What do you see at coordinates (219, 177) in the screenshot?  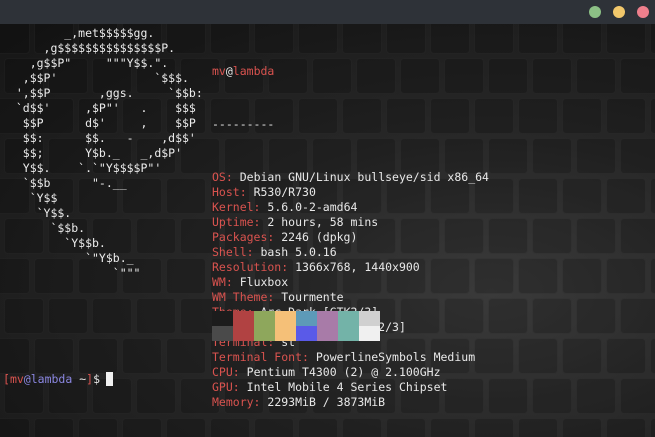 I see `info-label: OS` at bounding box center [219, 177].